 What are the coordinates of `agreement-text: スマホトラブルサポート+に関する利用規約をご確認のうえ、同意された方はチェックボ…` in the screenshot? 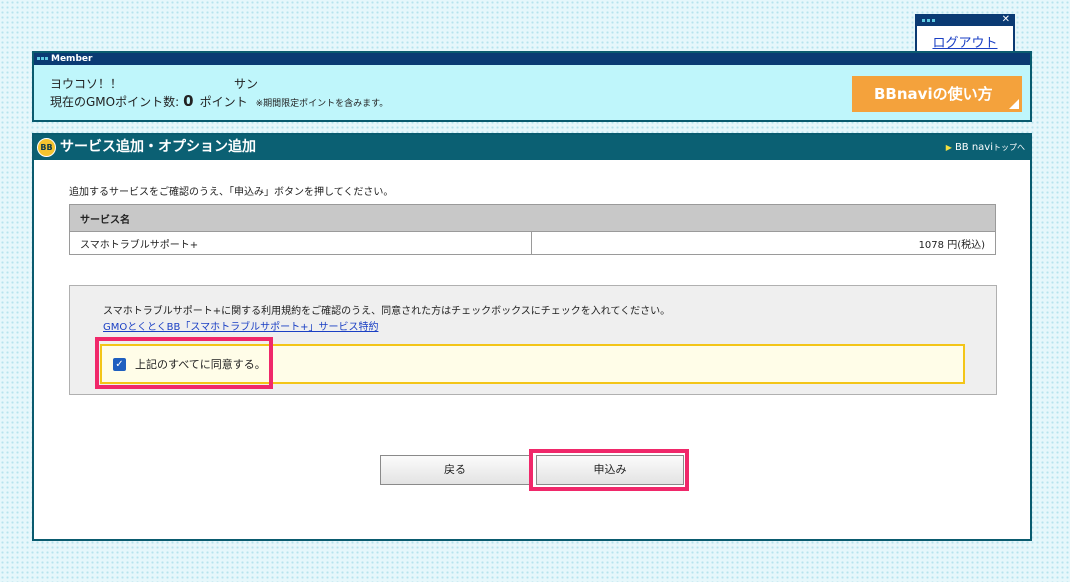 It's located at (387, 311).